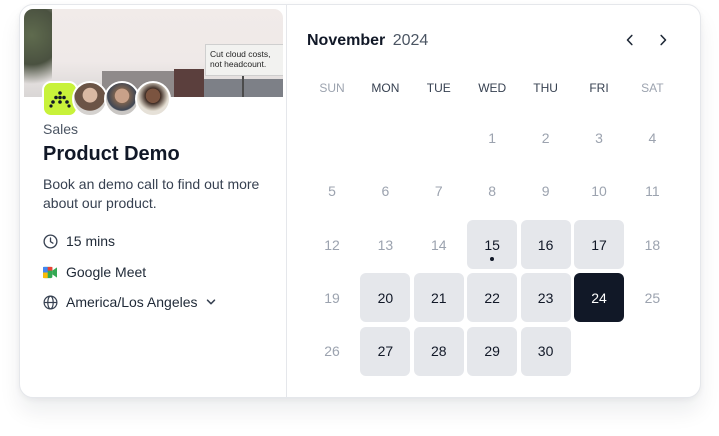 The height and width of the screenshot is (436, 719). I want to click on available-day: 20, so click(385, 298).